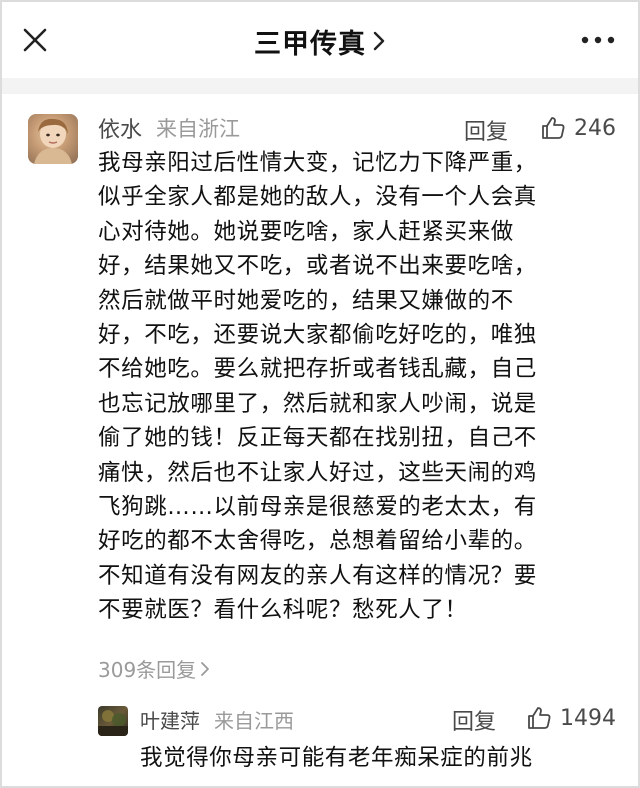  I want to click on reply-reply-button: 回复, so click(474, 720).